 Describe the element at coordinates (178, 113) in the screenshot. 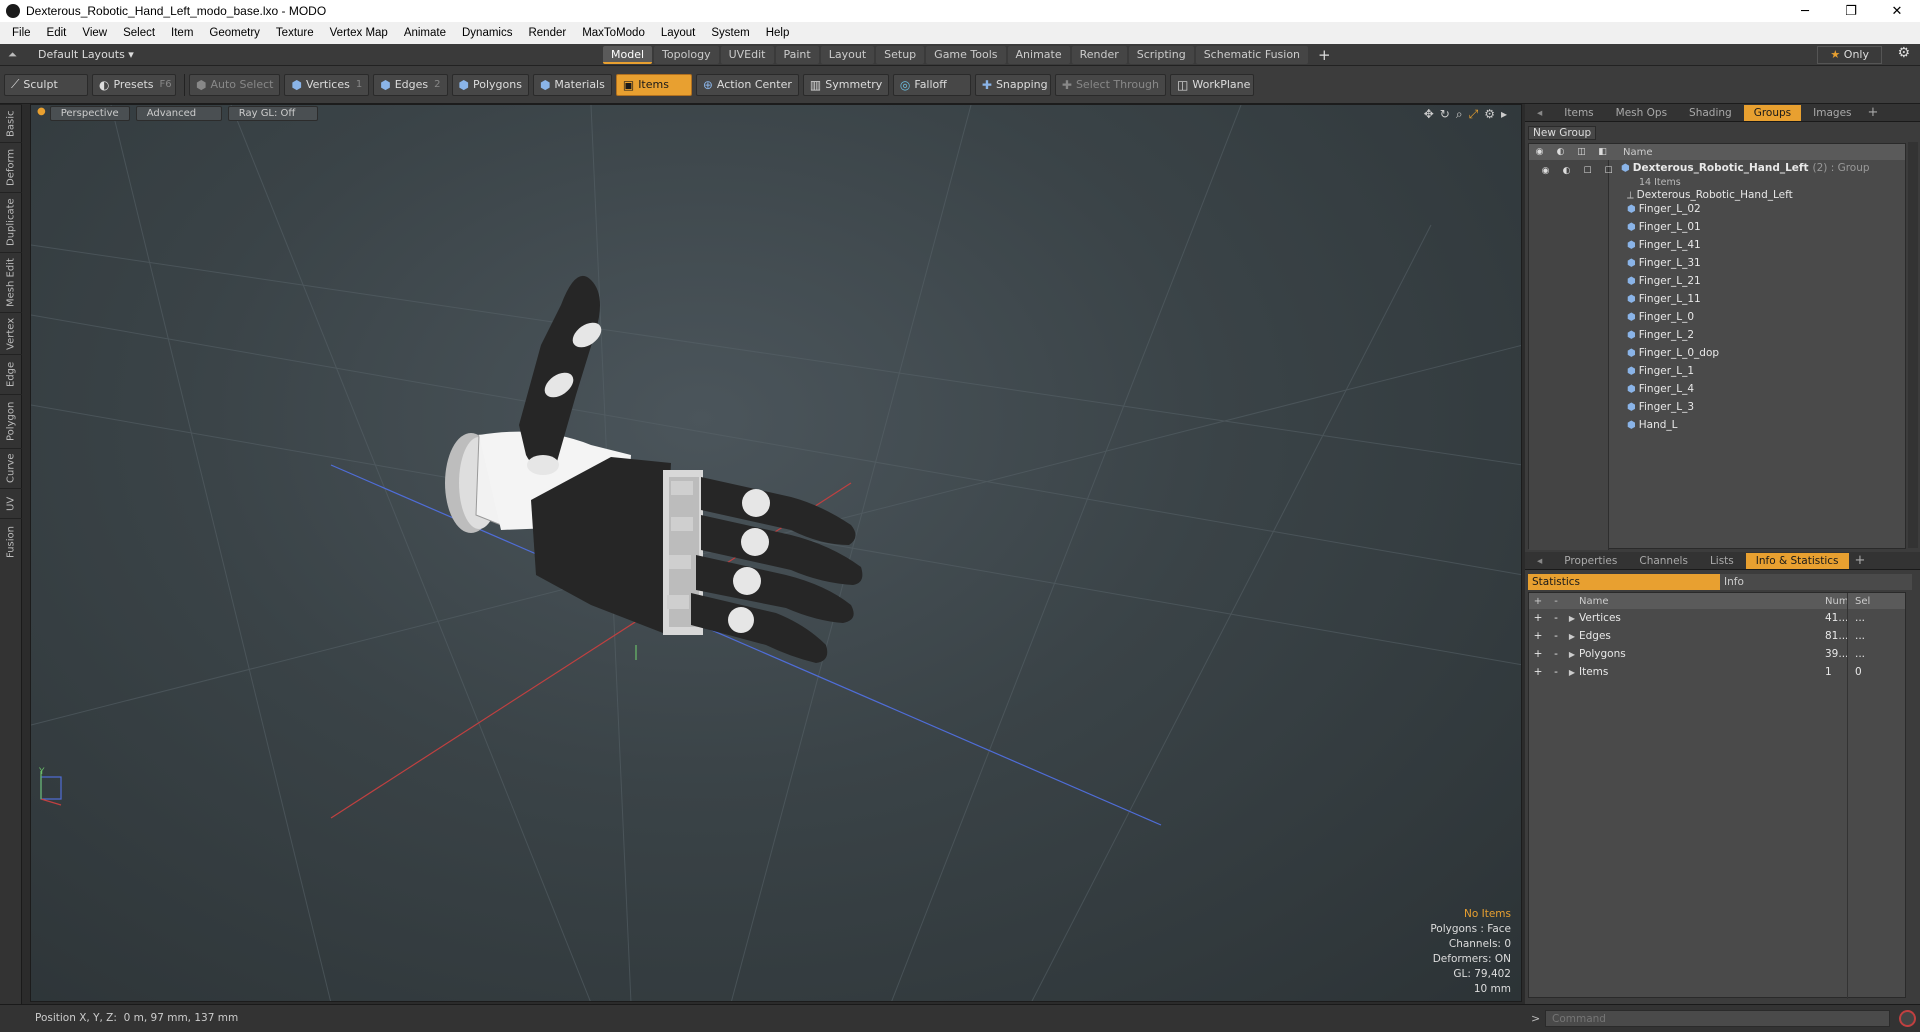

I see `advanced-button: Advanced` at that location.